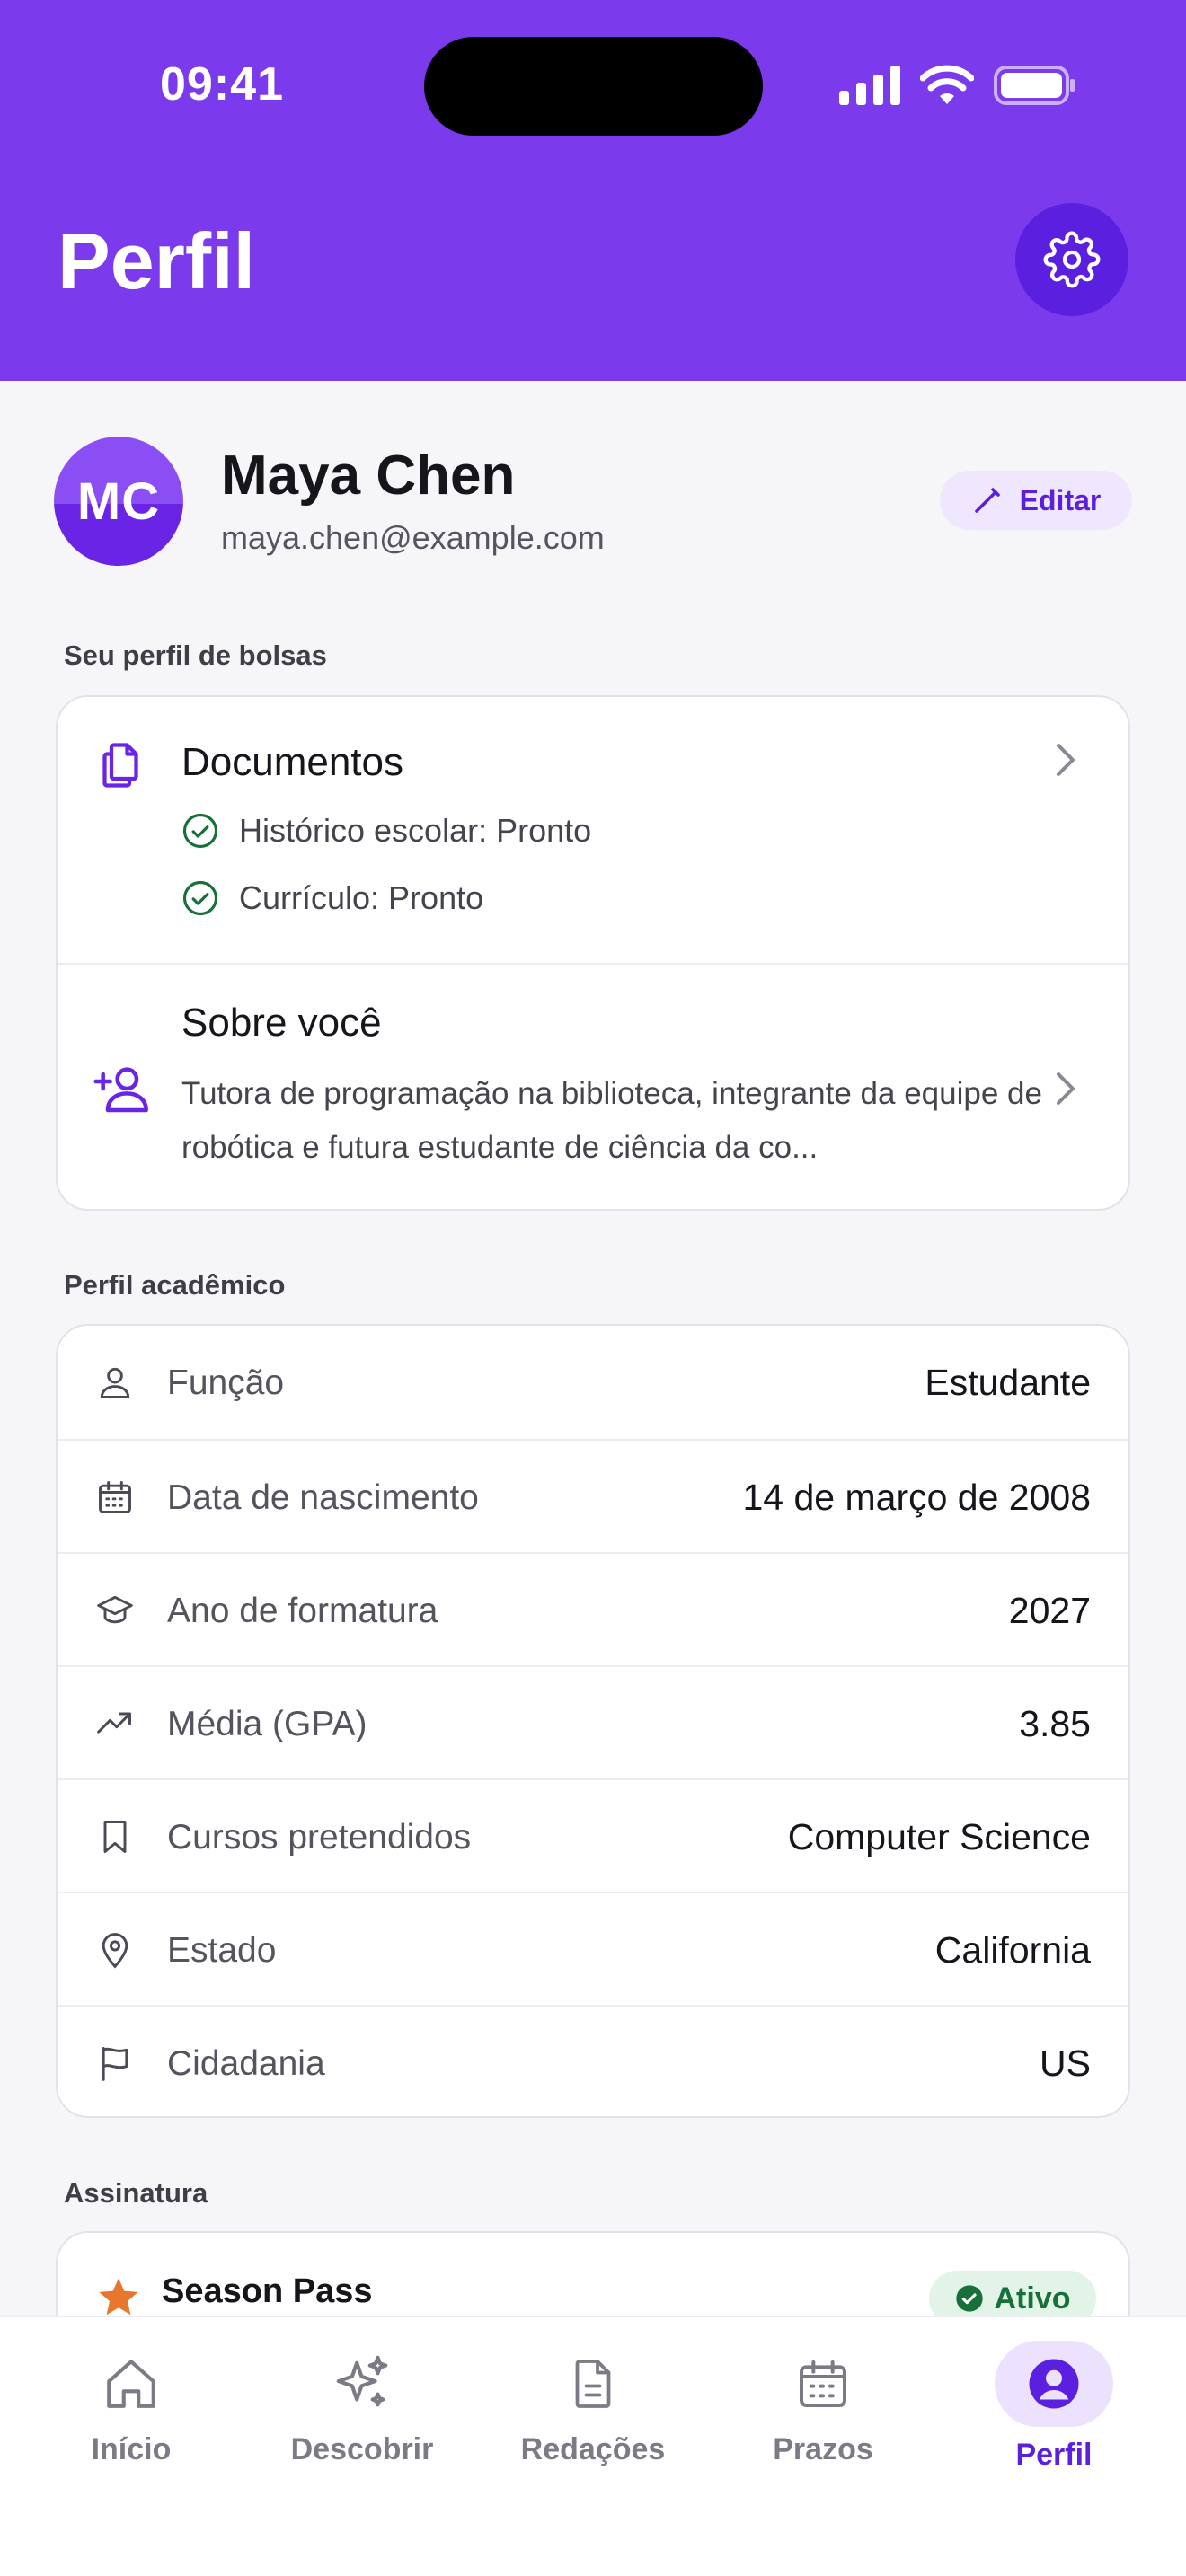 This screenshot has width=1186, height=2576. Describe the element at coordinates (222, 1950) in the screenshot. I see `academic-row-label: Estado` at that location.